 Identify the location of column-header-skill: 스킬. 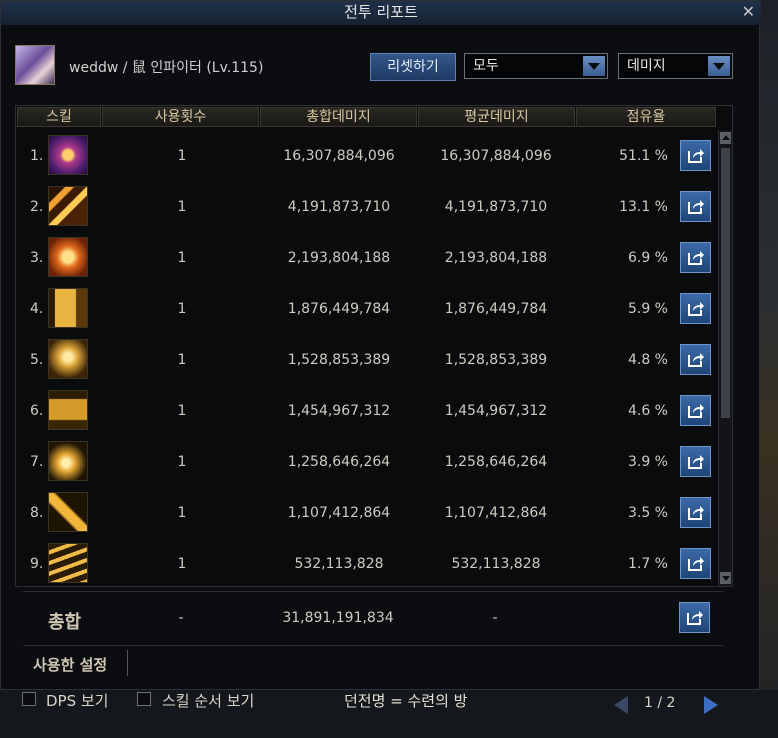
(59, 117).